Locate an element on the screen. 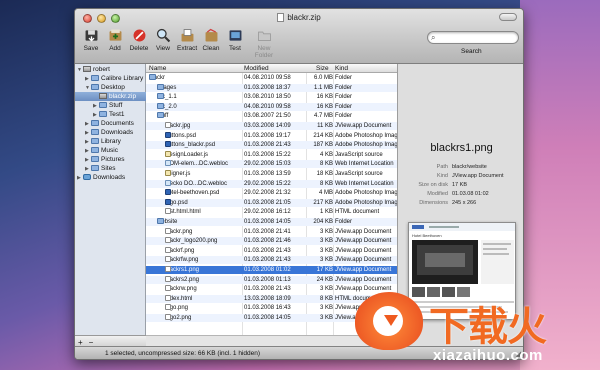 The image size is (600, 370). folder-row: ▼website 01.03.2008 14:05 204 KBFolder is located at coordinates (271, 222).